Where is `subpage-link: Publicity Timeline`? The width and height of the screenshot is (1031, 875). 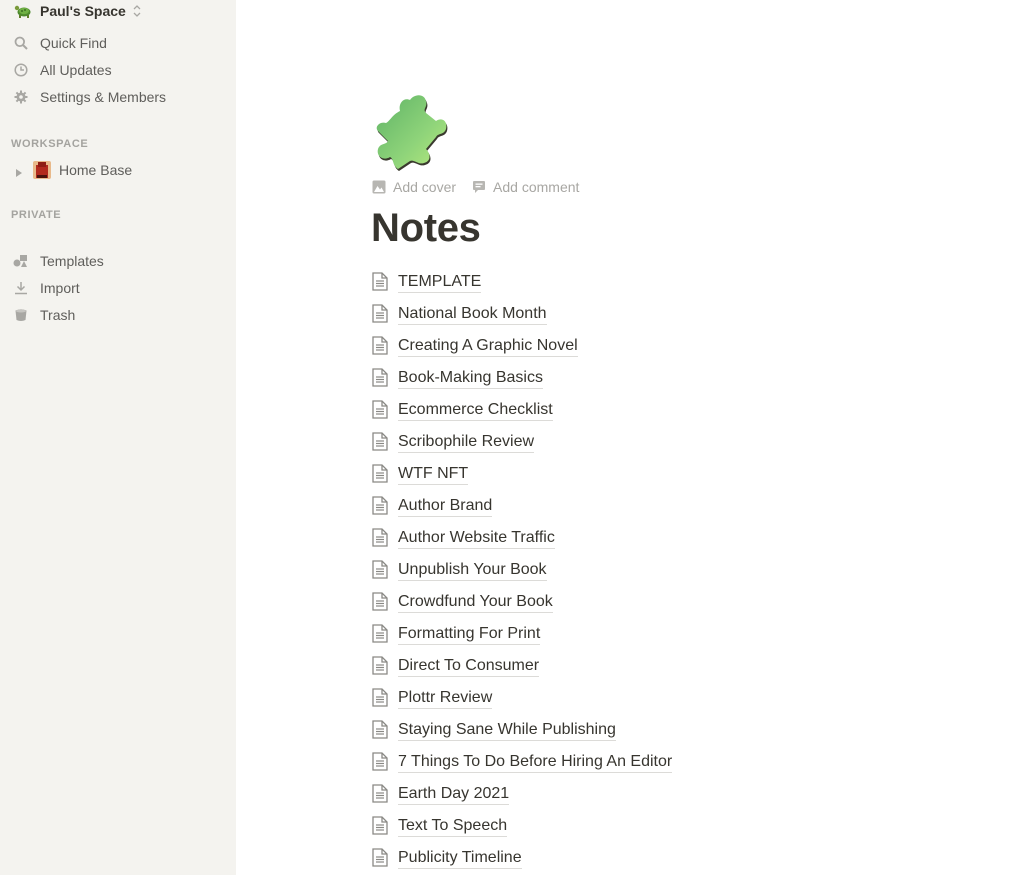 subpage-link: Publicity Timeline is located at coordinates (522, 858).